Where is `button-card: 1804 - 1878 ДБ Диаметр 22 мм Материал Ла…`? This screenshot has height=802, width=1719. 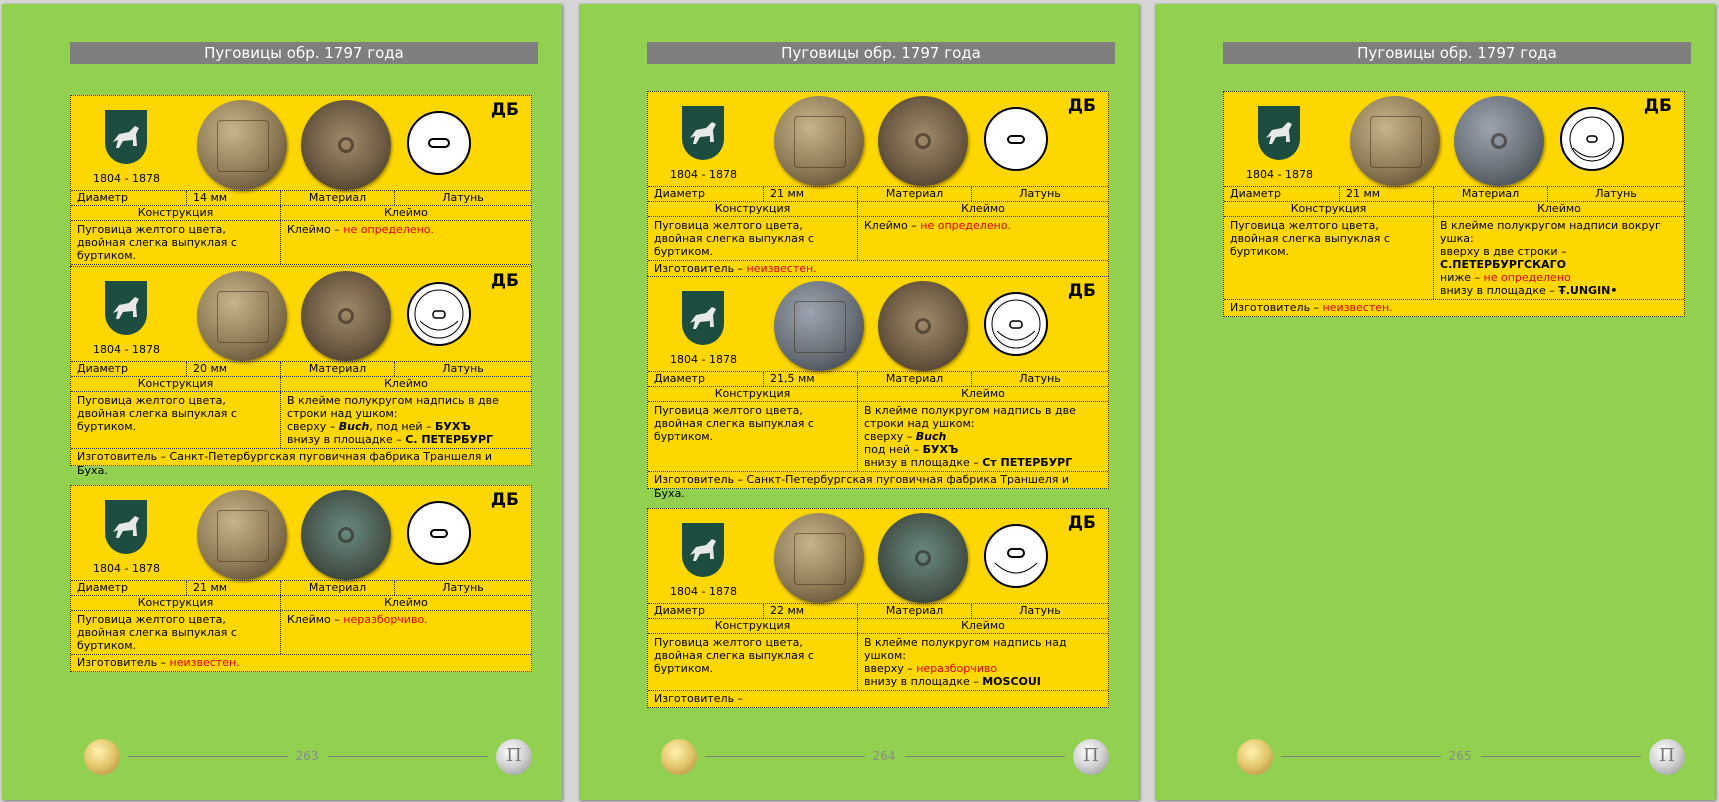
button-card: 1804 - 1878 ДБ Диаметр 22 мм Материал Ла… is located at coordinates (878, 608).